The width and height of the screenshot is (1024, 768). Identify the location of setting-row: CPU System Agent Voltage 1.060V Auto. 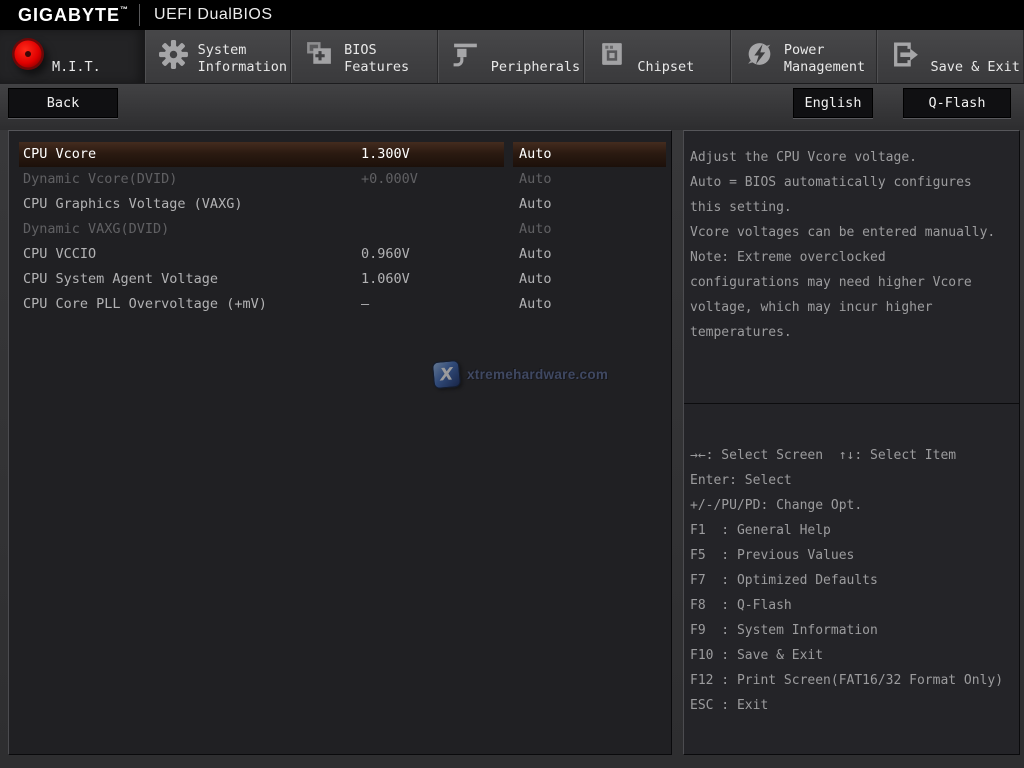
(340, 279).